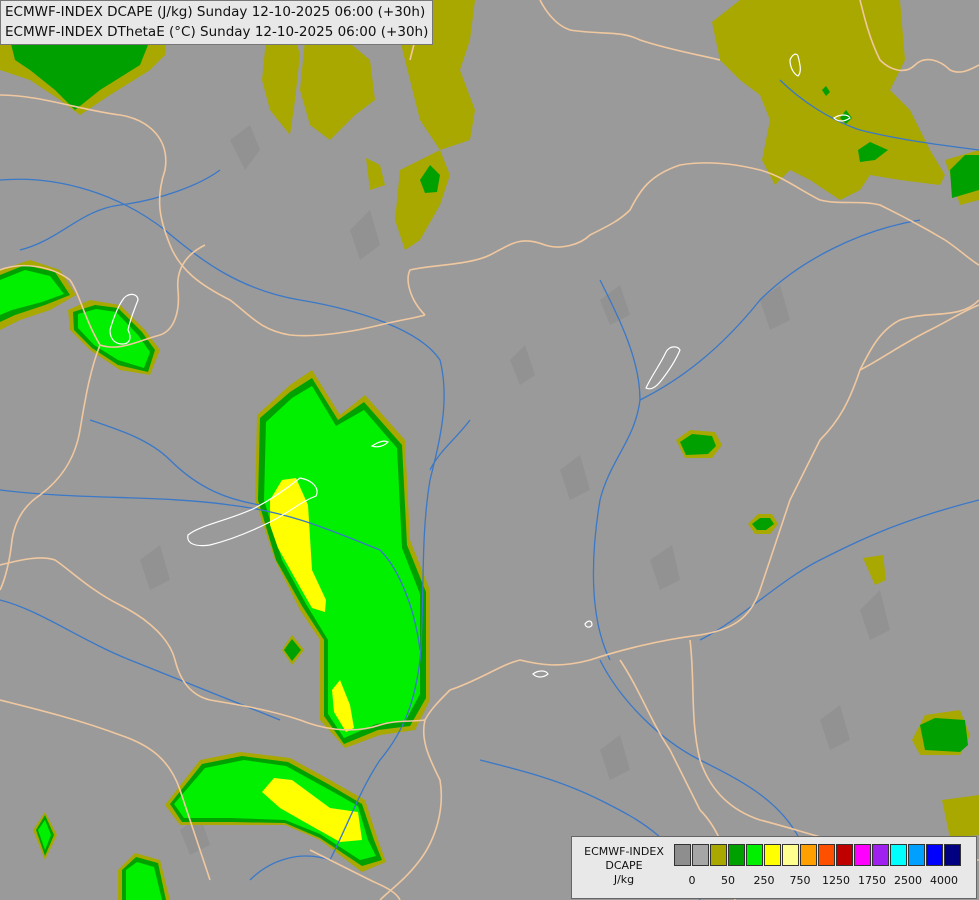 The image size is (979, 900). What do you see at coordinates (944, 880) in the screenshot?
I see `legend-tick-label: 4000` at bounding box center [944, 880].